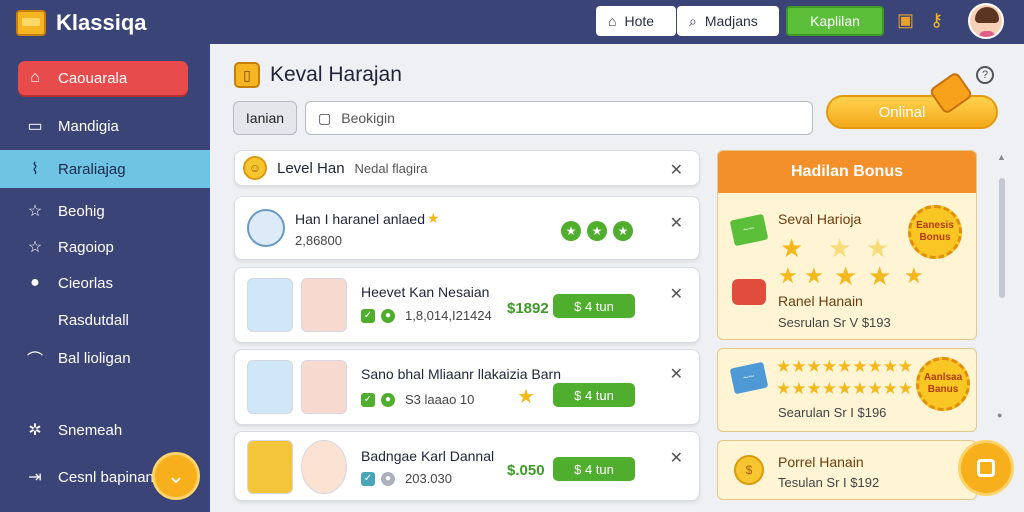 The width and height of the screenshot is (1024, 512). Describe the element at coordinates (428, 478) in the screenshot. I see `row-sub: 203.030` at that location.